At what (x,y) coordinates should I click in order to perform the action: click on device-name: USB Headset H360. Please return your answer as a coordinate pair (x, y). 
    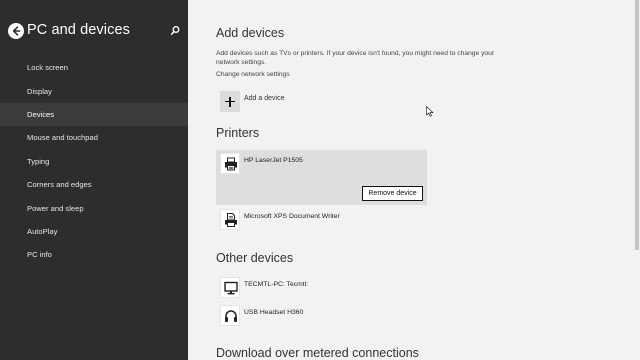
    Looking at the image, I should click on (274, 312).